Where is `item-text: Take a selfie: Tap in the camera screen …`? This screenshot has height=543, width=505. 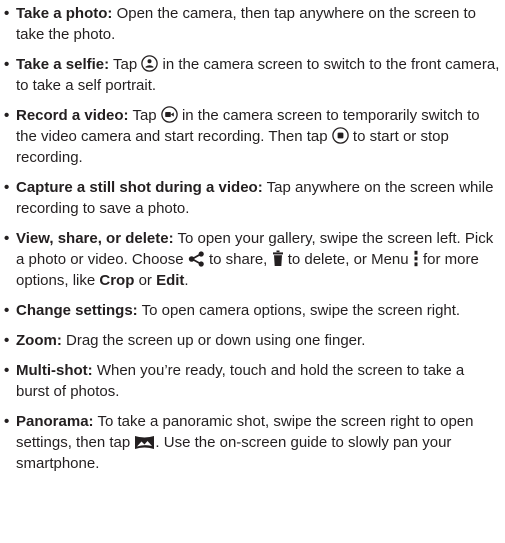
item-text: Take a selfie: Tap in the camera screen … is located at coordinates (258, 74).